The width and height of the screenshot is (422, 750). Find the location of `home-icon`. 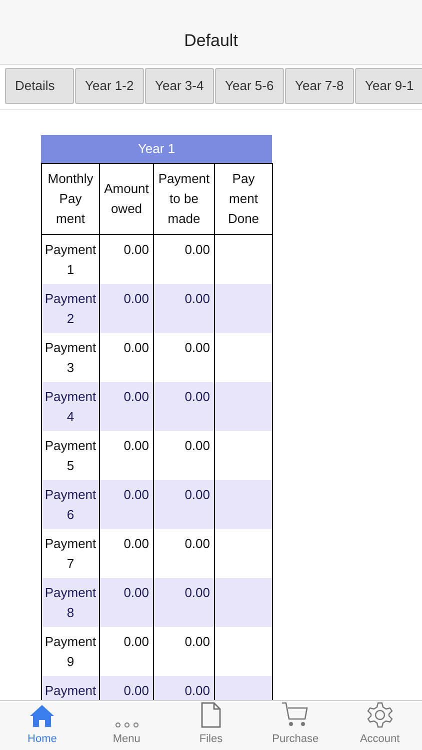

home-icon is located at coordinates (42, 716).